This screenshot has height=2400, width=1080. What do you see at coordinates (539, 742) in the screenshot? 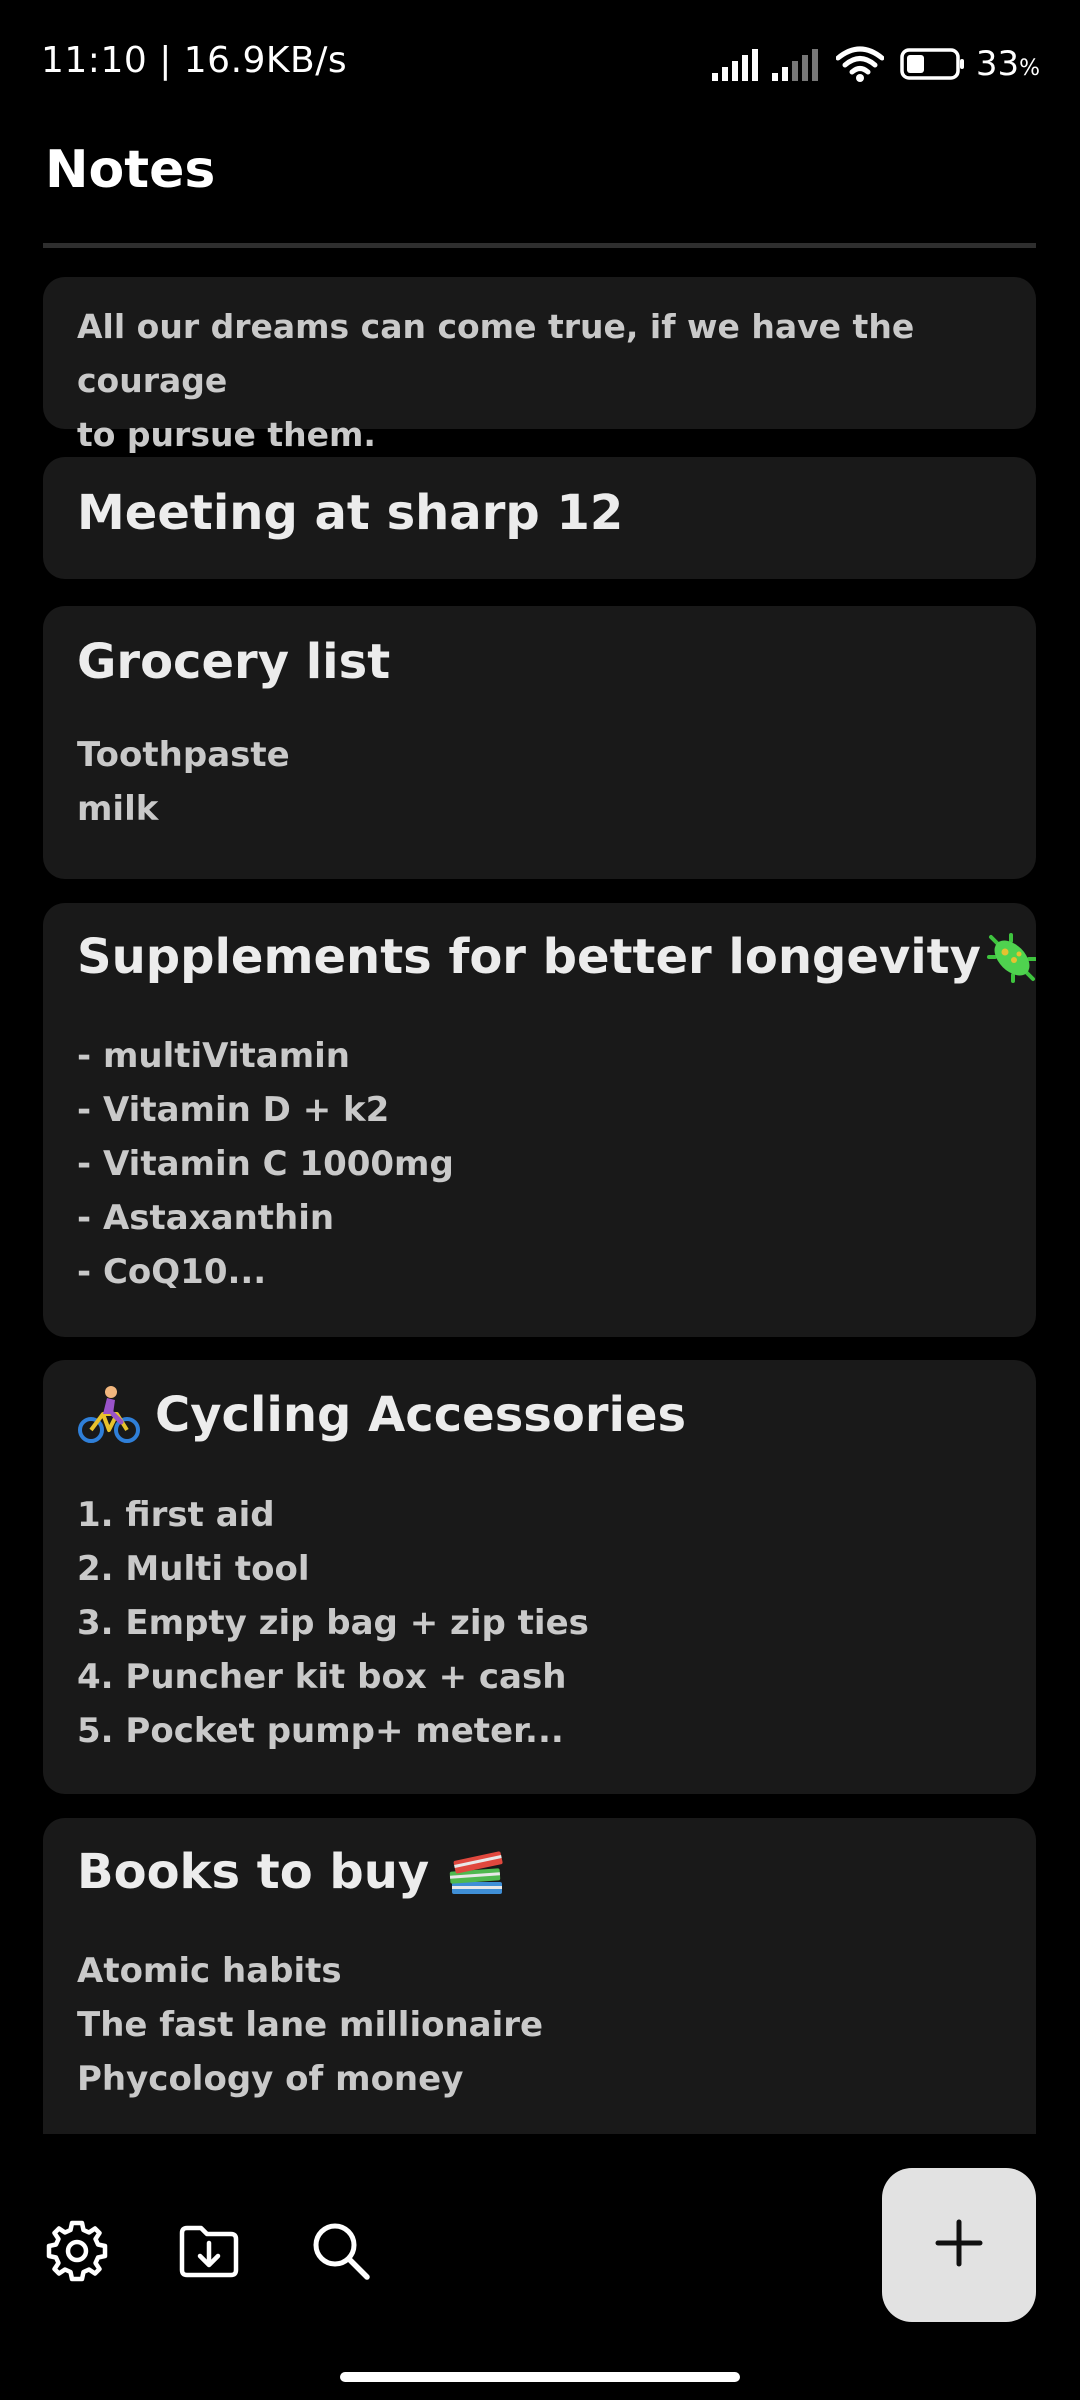
I see `note-card-grocery: Grocery list Toothpaste milk` at bounding box center [539, 742].